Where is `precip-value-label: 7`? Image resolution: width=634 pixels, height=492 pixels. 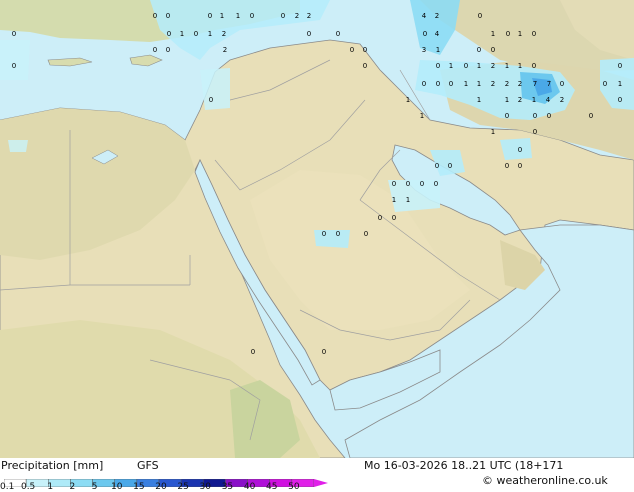 precip-value-label: 7 is located at coordinates (549, 84).